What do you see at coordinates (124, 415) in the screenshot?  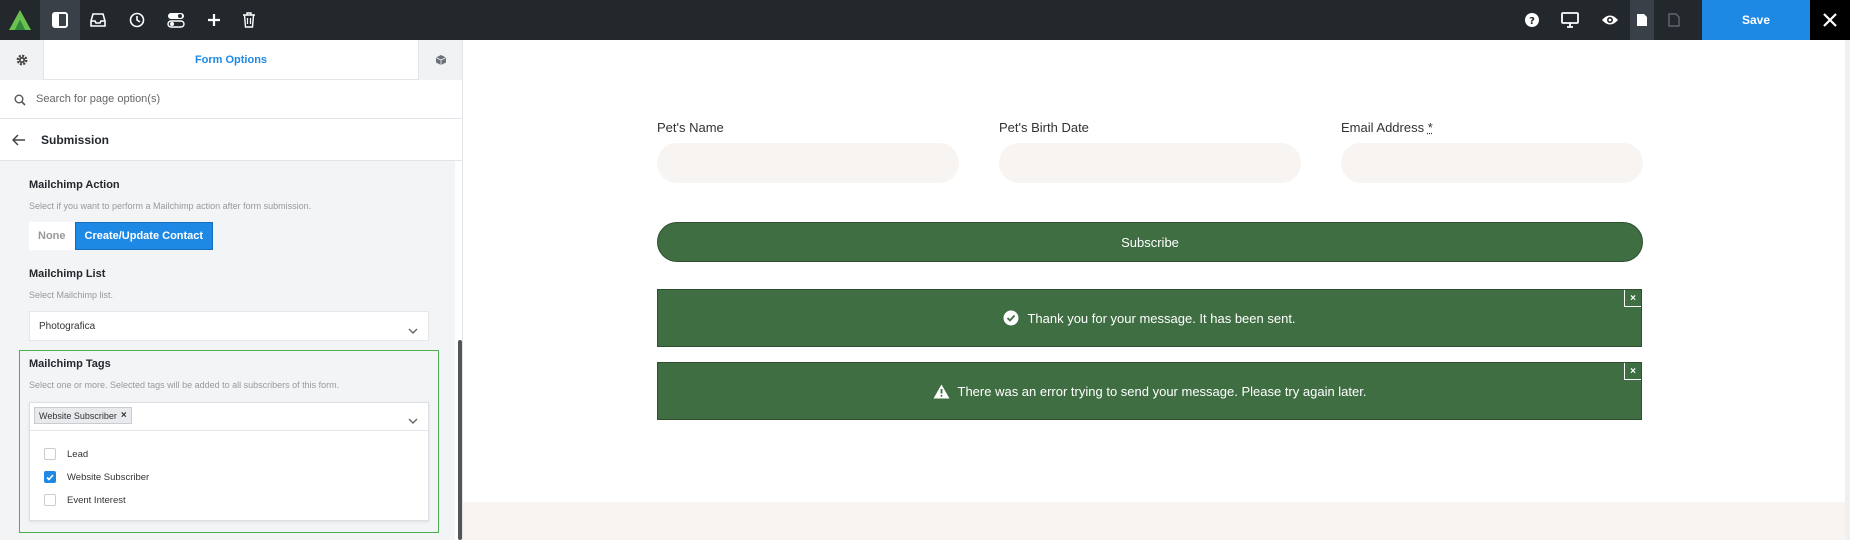 I see `tag-chip-remove: ×` at bounding box center [124, 415].